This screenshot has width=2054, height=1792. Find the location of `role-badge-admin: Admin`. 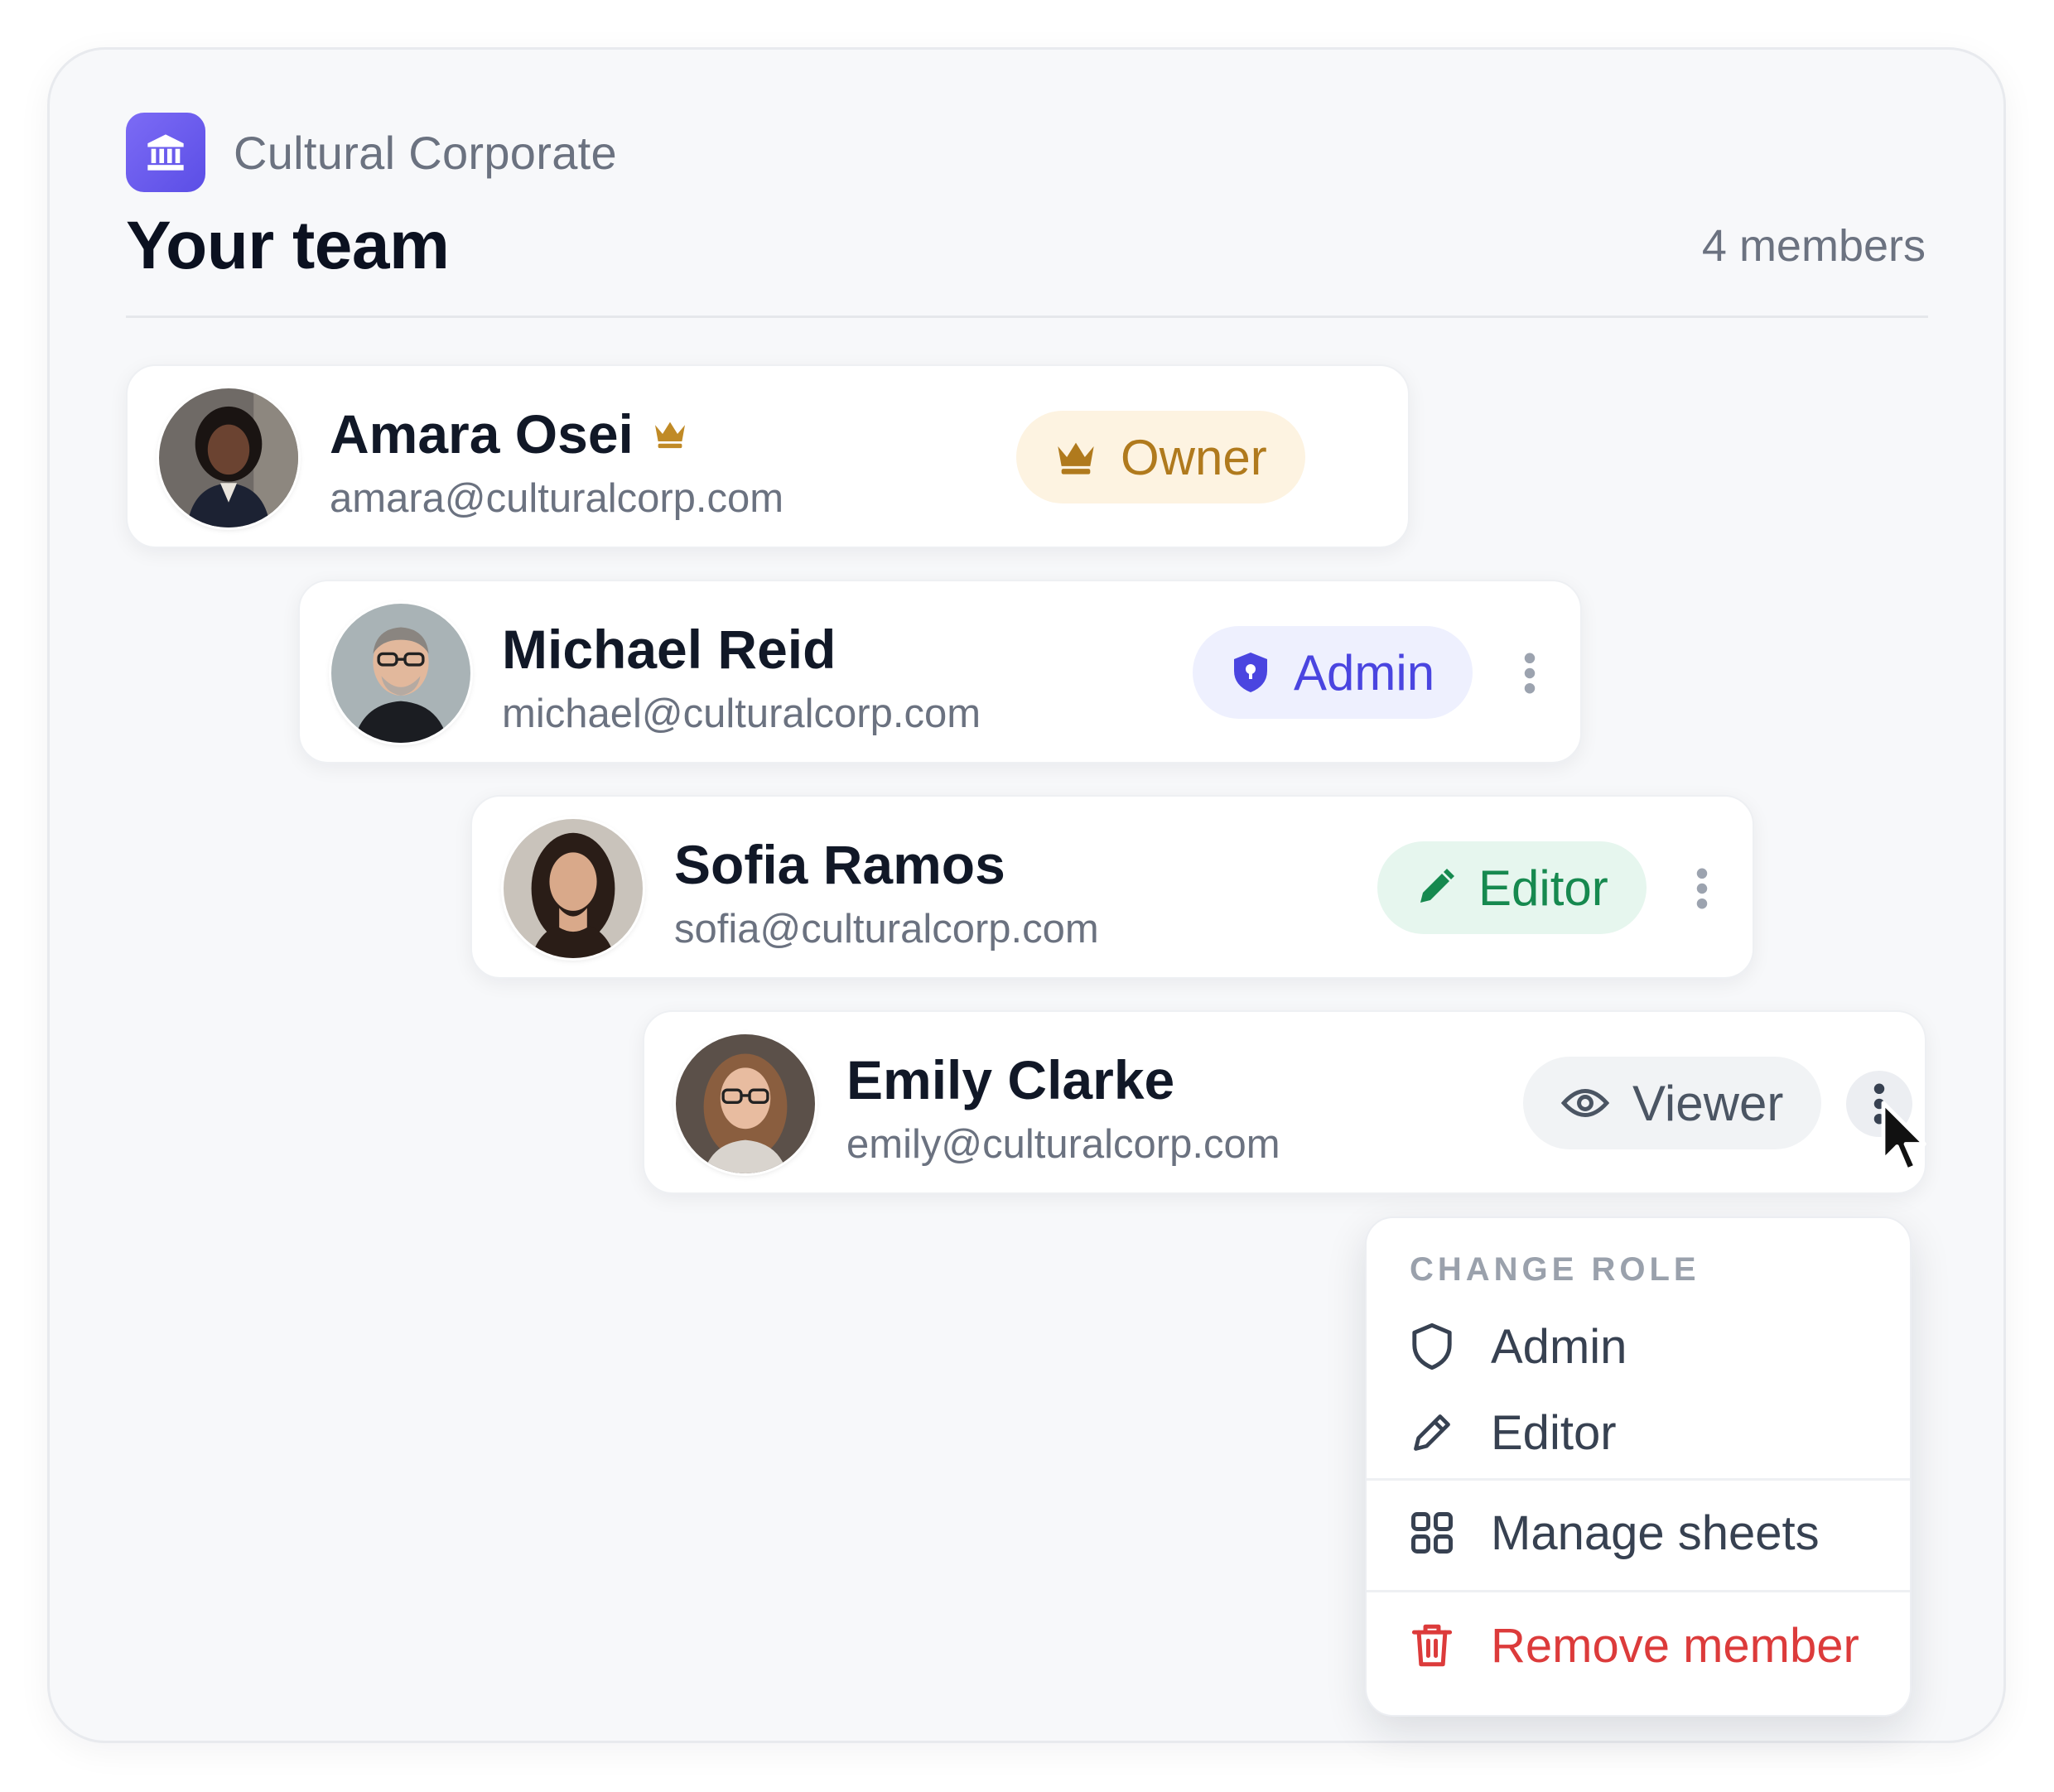

role-badge-admin: Admin is located at coordinates (1333, 673).